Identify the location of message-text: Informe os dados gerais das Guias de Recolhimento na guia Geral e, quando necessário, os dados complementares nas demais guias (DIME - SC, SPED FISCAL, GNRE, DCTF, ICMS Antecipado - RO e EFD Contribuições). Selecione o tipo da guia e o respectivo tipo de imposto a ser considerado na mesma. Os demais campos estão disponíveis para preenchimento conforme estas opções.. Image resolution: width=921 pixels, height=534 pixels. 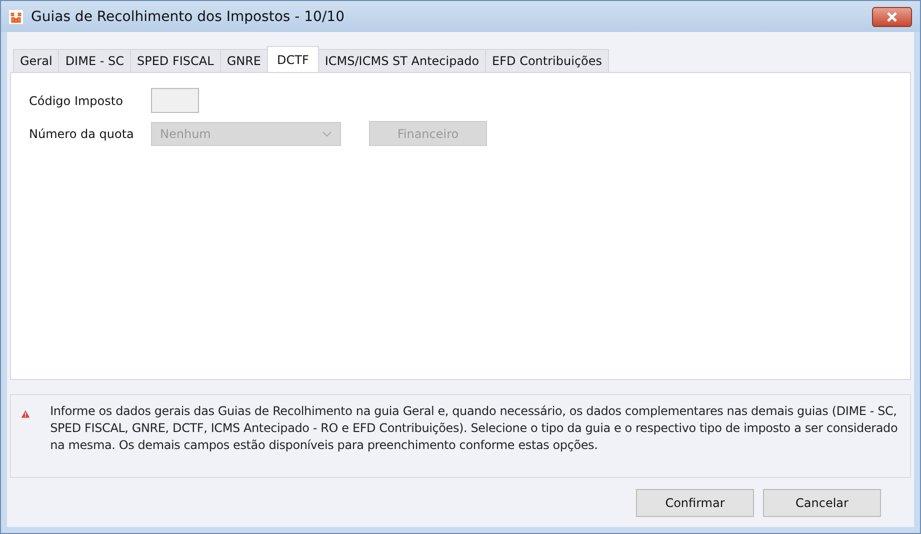
(474, 428).